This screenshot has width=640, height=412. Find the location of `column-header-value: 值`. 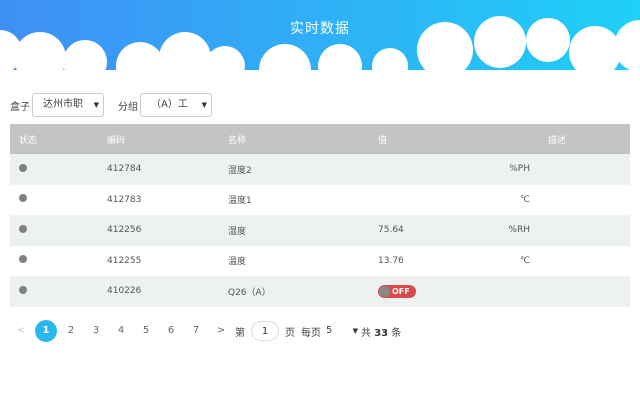

column-header-value: 值 is located at coordinates (383, 140).